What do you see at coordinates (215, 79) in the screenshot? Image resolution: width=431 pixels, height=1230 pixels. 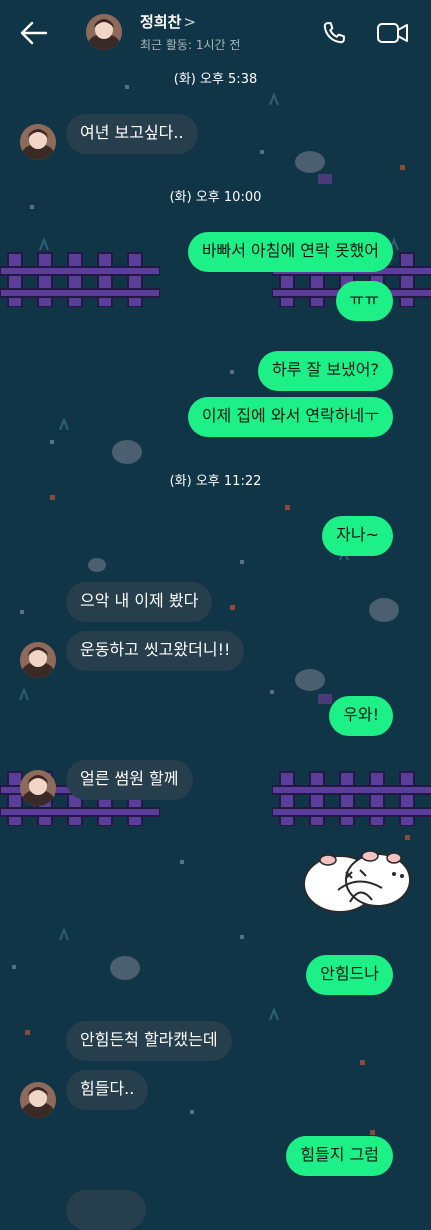 I see `timestamp: (화) 오후 5:38` at bounding box center [215, 79].